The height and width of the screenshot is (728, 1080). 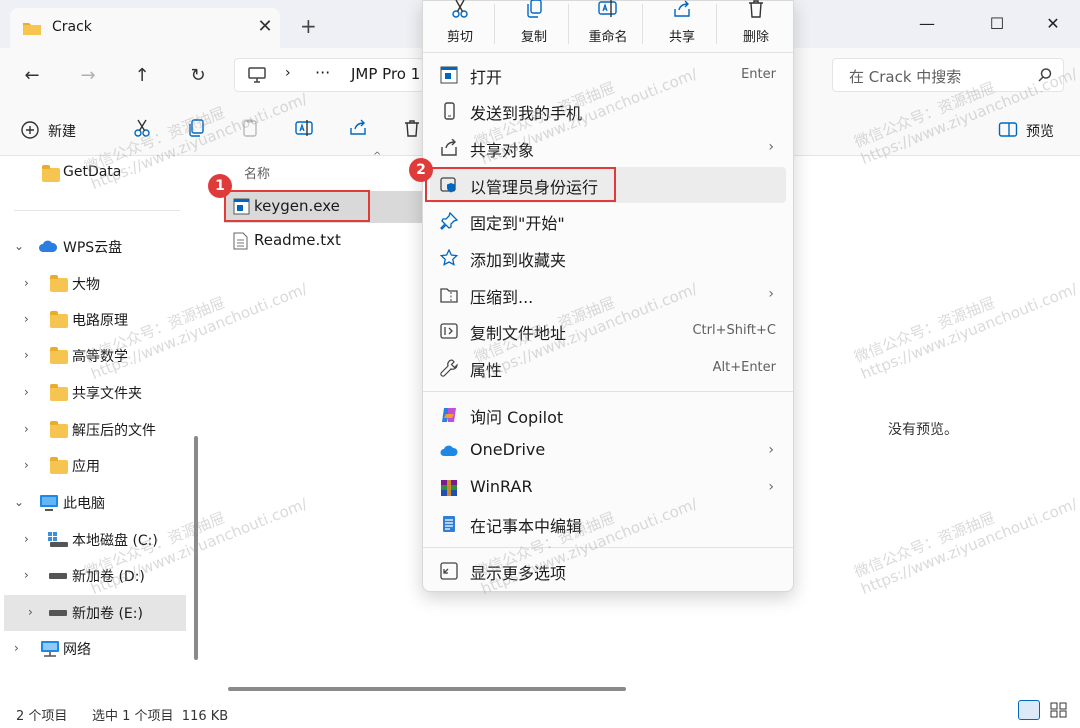 I want to click on menu-item-winrar: WinRAR ›, so click(x=608, y=488).